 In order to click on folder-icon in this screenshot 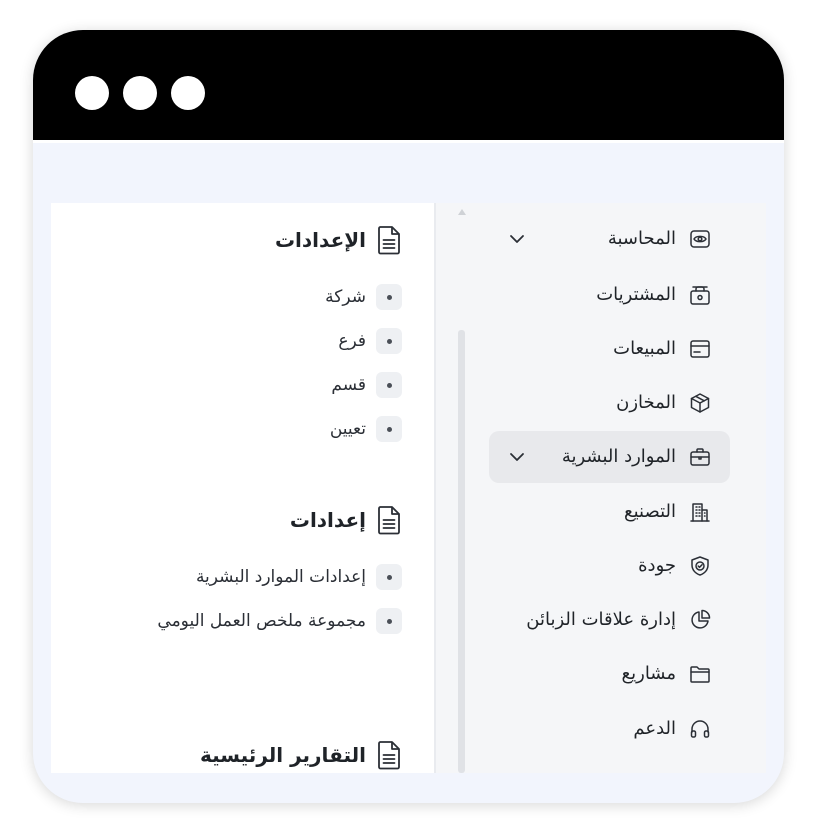, I will do `click(700, 674)`.